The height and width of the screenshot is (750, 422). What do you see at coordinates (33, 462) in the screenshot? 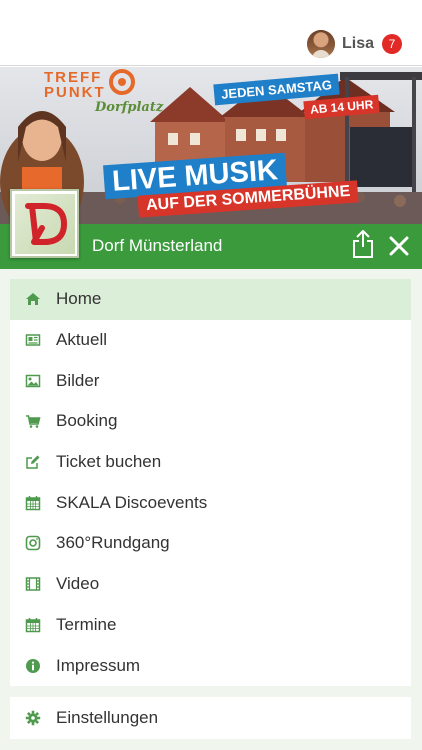
I see `edit-icon` at bounding box center [33, 462].